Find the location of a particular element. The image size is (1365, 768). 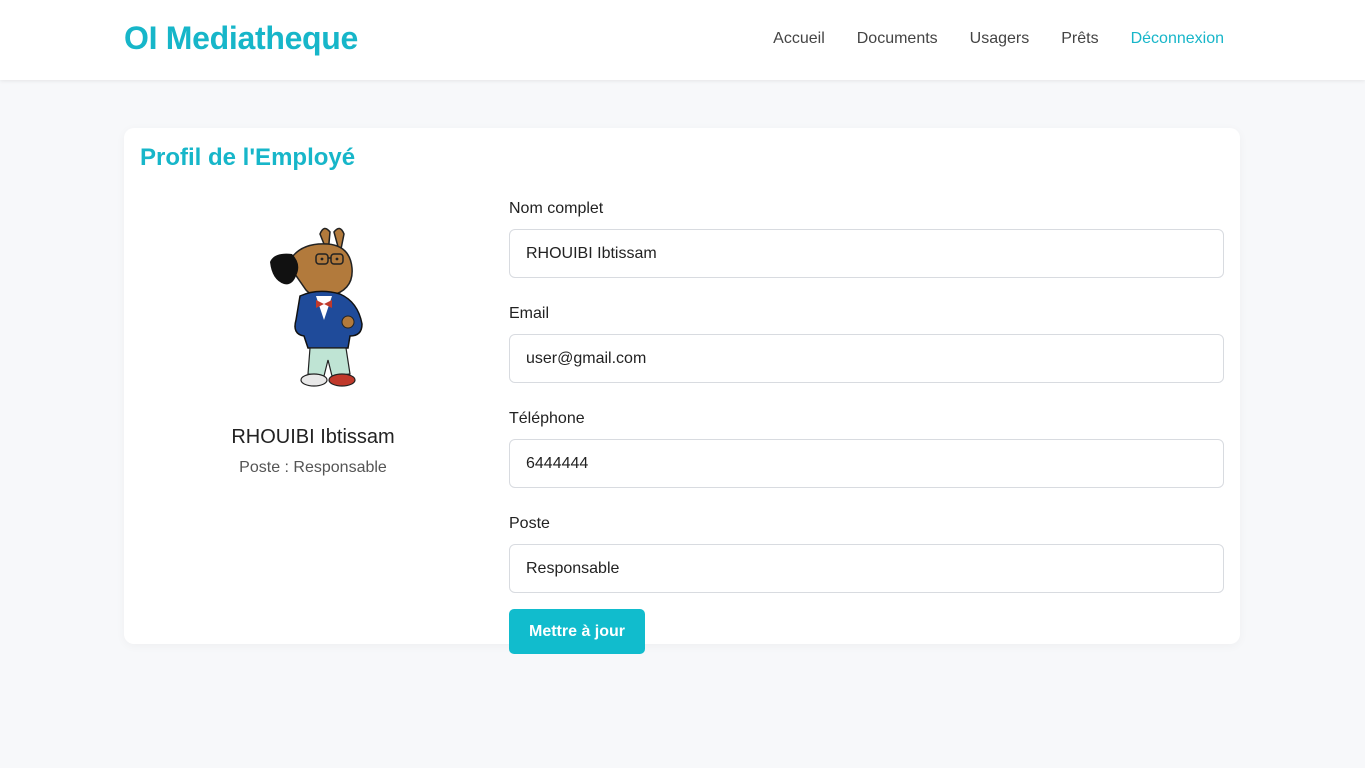

page-title: Profil de l'Employé is located at coordinates (248, 157).